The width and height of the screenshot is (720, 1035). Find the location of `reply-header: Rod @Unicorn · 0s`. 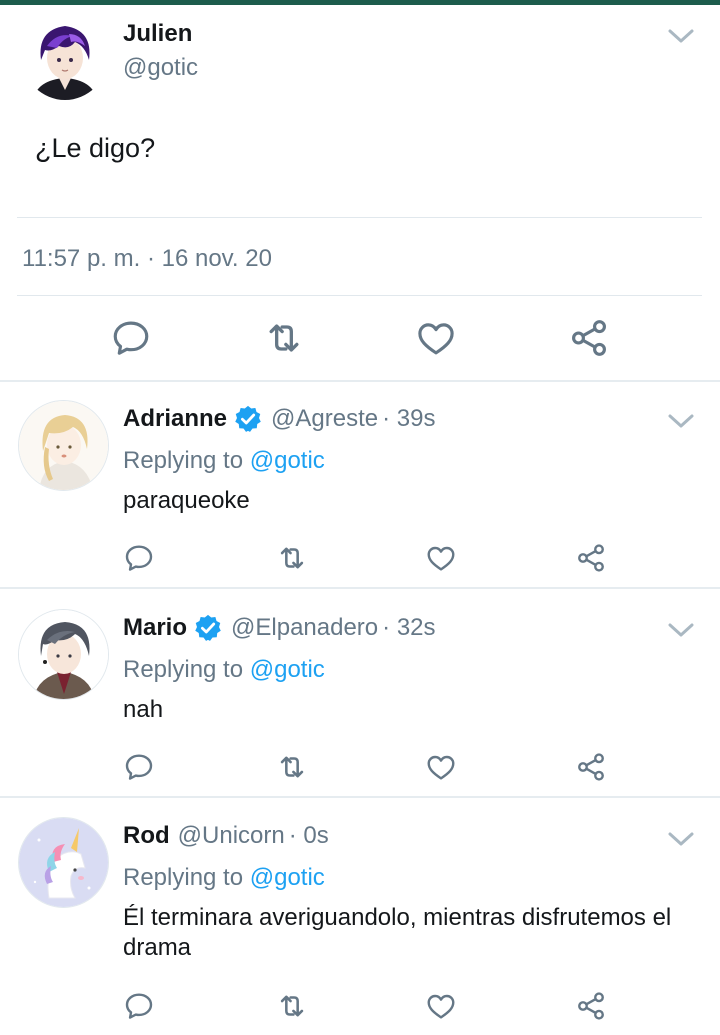

reply-header: Rod @Unicorn · 0s is located at coordinates (226, 836).